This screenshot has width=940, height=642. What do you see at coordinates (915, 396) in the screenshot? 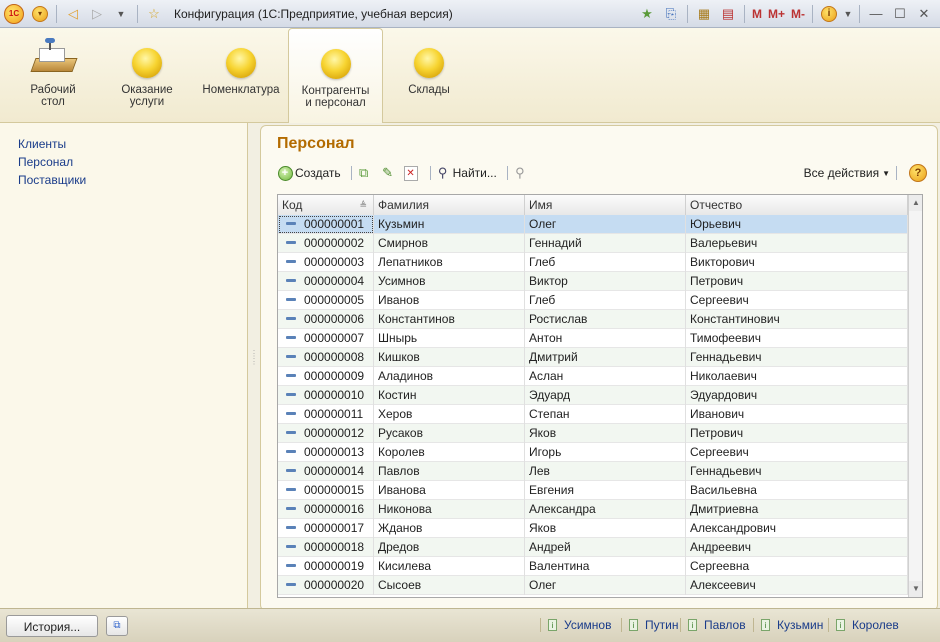
I see `vertical-scrollbar: ▲ ▼` at bounding box center [915, 396].